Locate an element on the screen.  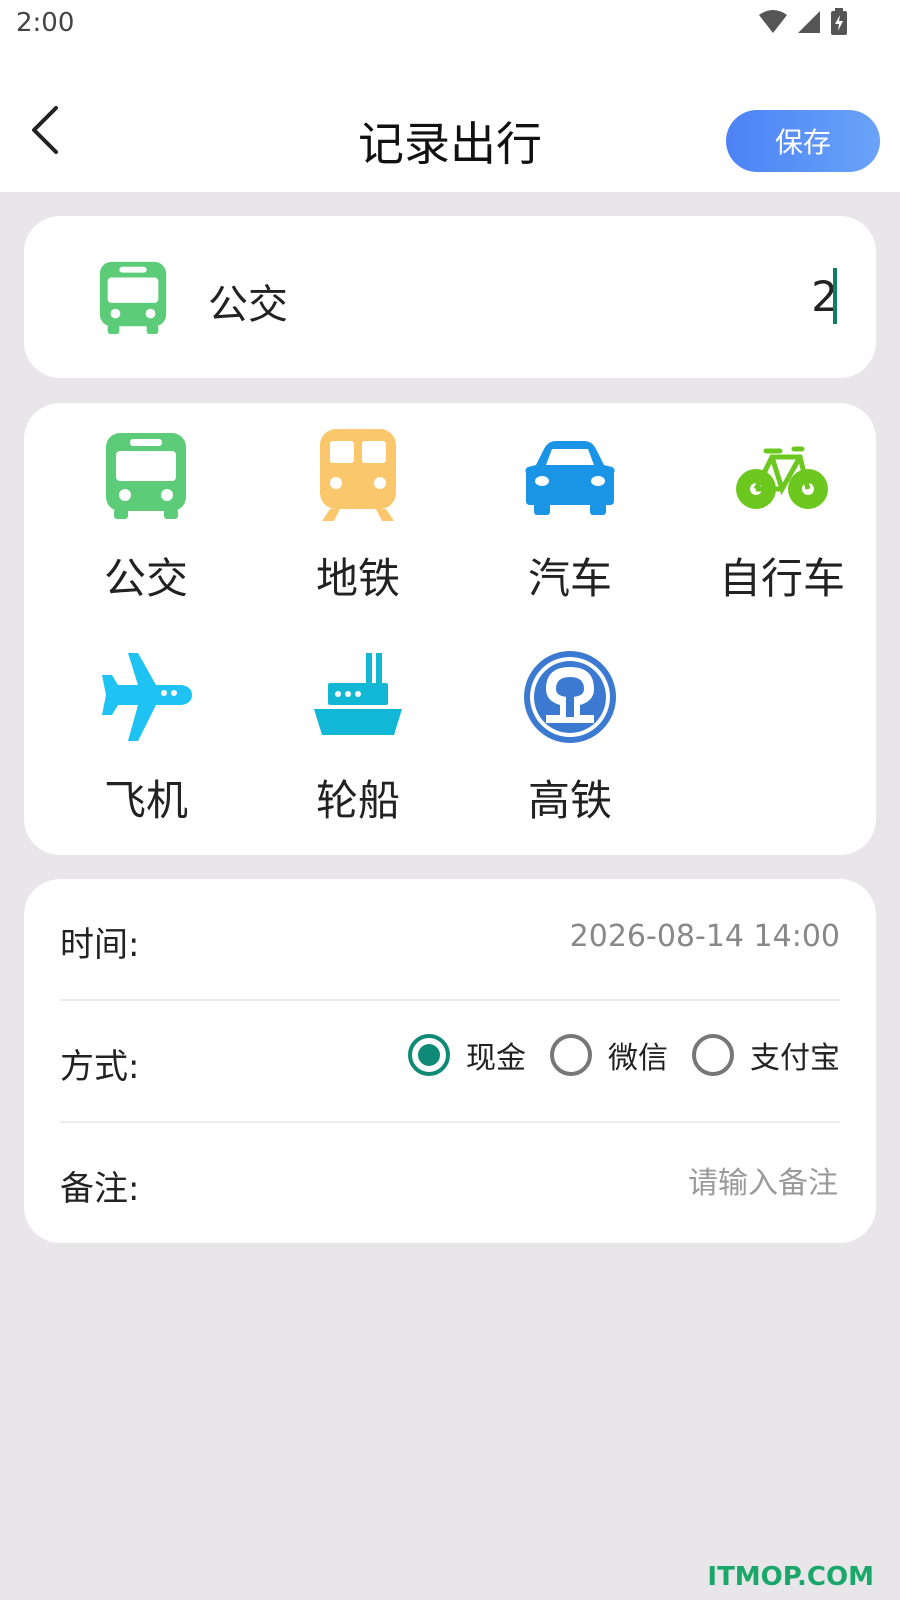
mode-ship: 轮船 is located at coordinates (358, 725).